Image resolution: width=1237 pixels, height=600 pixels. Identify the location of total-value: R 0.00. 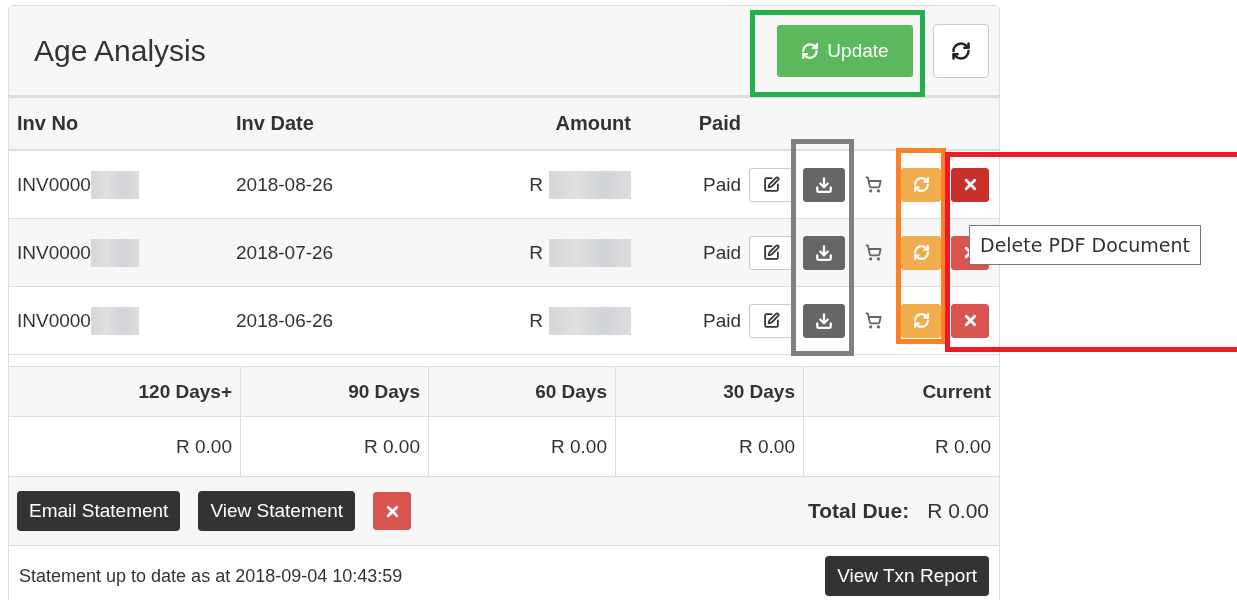
(958, 511).